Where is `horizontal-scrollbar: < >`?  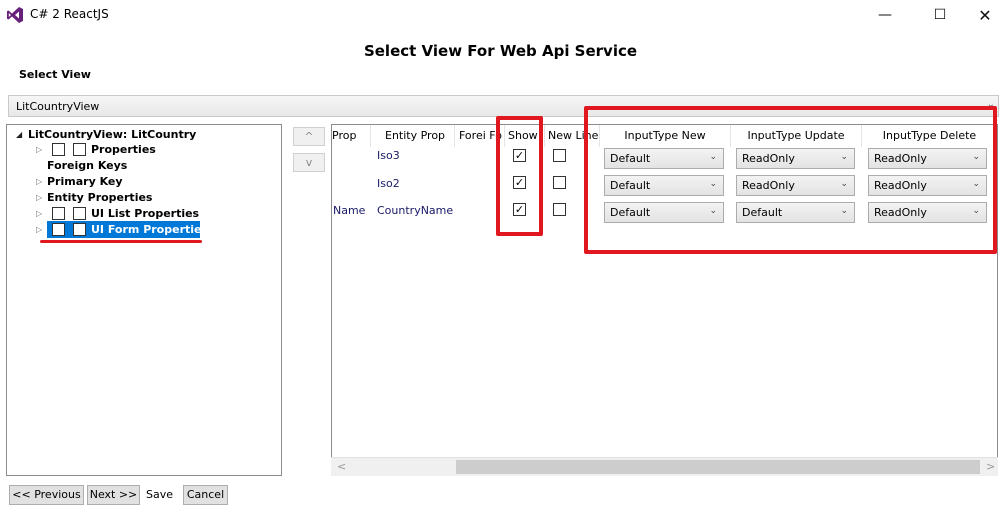 horizontal-scrollbar: < > is located at coordinates (664, 466).